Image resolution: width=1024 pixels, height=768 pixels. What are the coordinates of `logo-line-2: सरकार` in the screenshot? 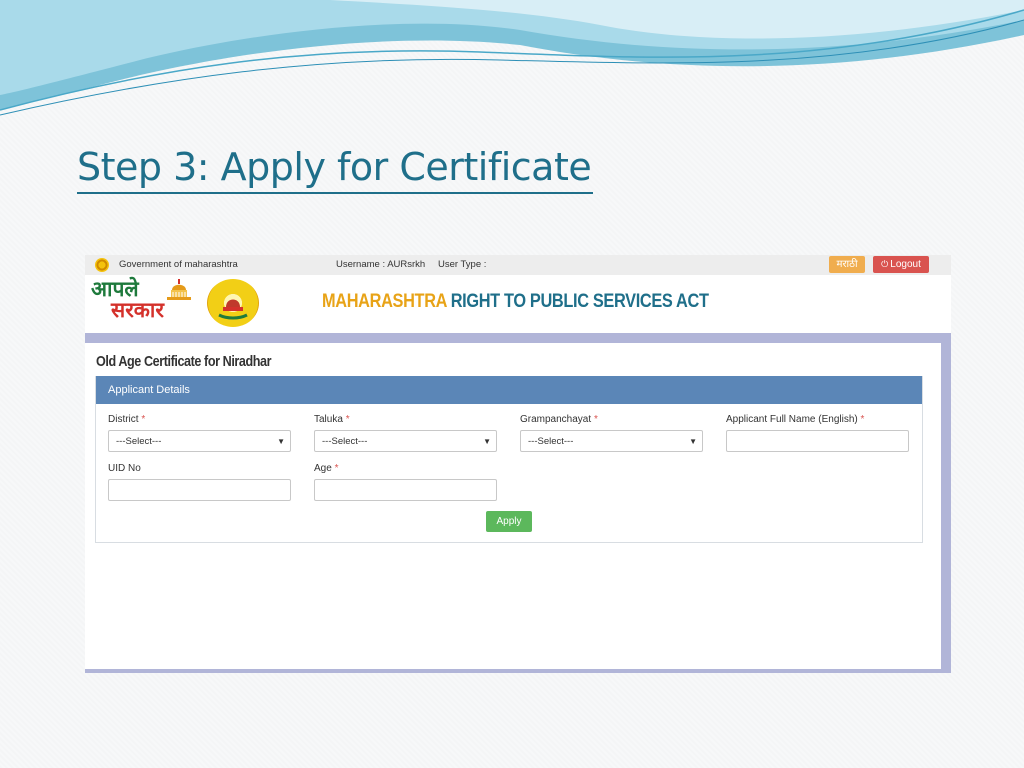 It's located at (137, 310).